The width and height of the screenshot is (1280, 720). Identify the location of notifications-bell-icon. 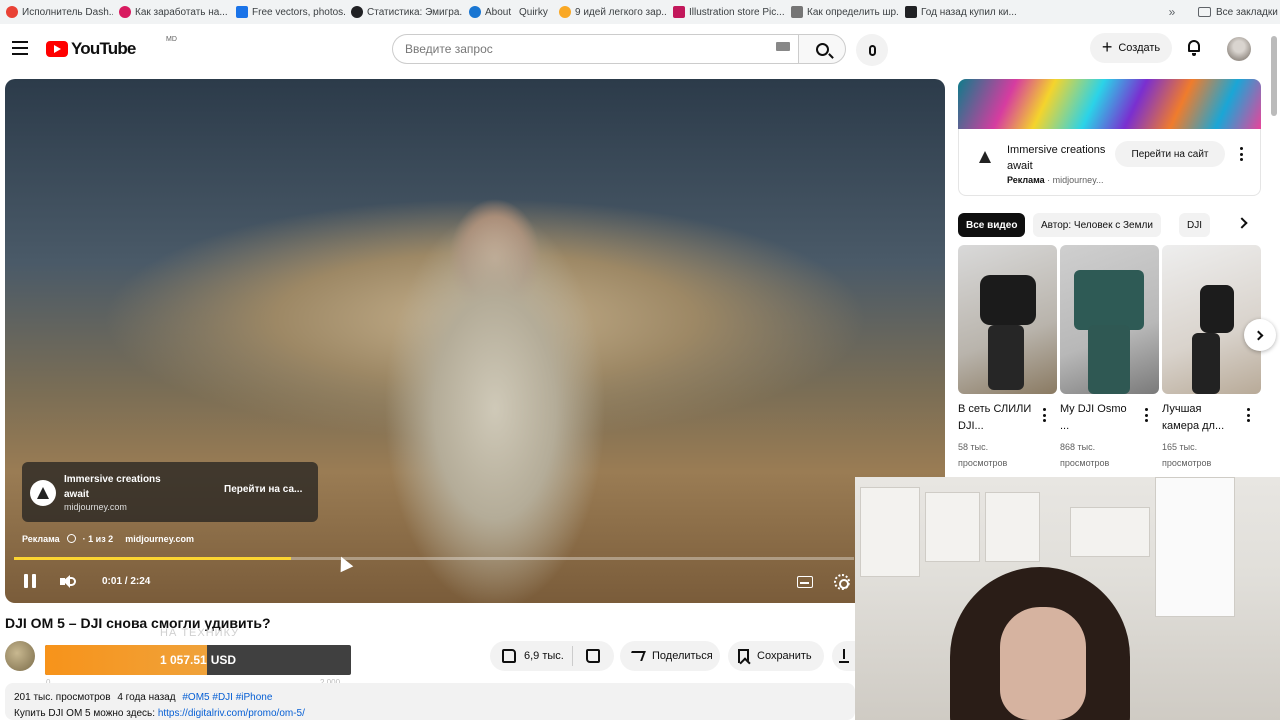
(1194, 48).